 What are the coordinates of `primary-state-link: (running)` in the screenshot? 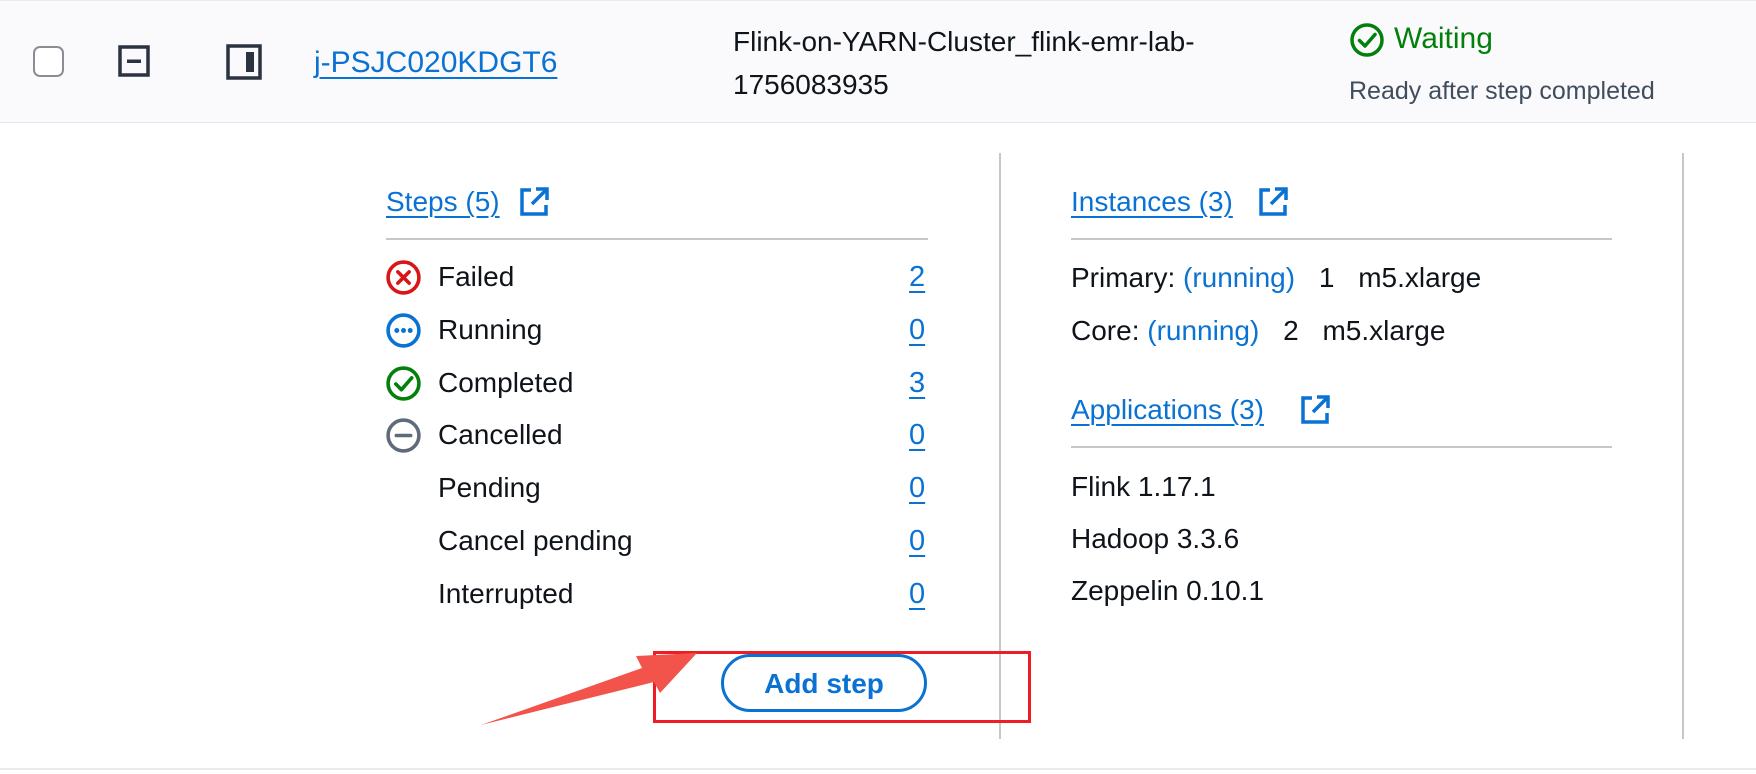 It's located at (1239, 277).